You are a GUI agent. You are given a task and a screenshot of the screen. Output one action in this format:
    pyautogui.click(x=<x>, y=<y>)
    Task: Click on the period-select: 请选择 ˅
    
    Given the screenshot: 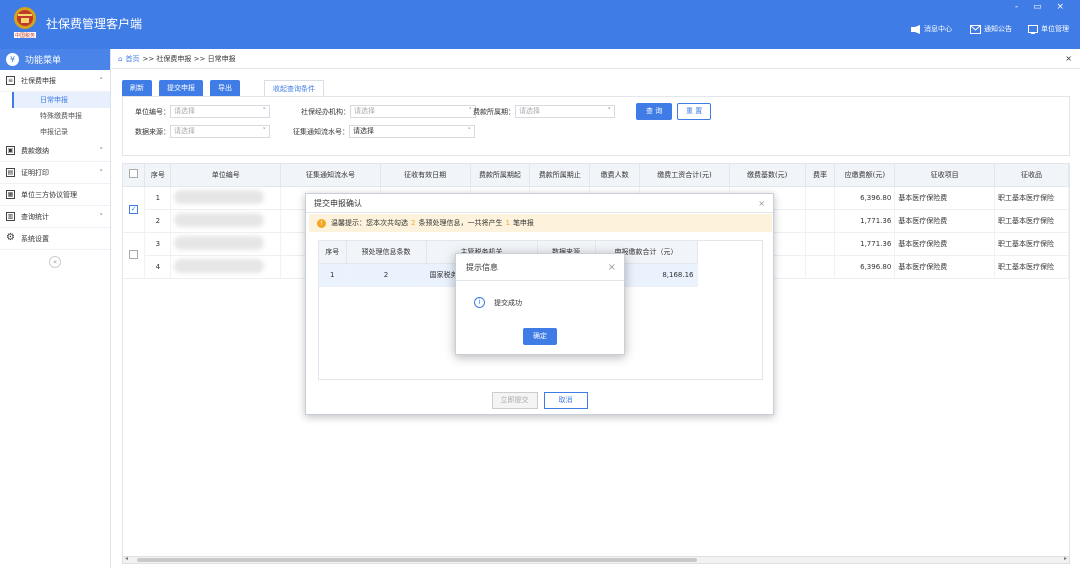 What is the action you would take?
    pyautogui.click(x=565, y=111)
    